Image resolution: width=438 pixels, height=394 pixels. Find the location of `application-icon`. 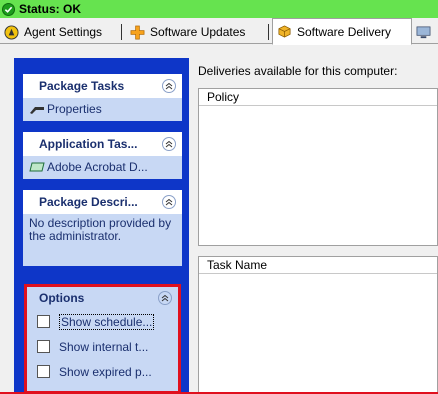

application-icon is located at coordinates (37, 167).